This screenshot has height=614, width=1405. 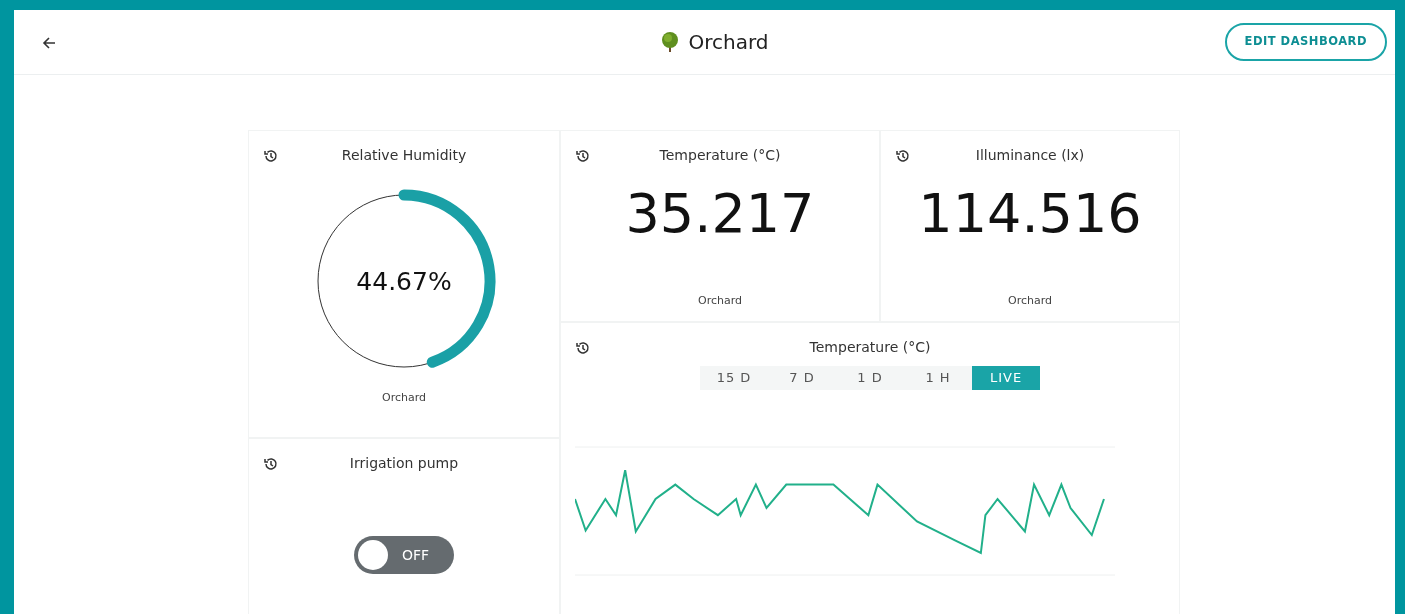 What do you see at coordinates (404, 463) in the screenshot?
I see `widget-title: Irrigation pump` at bounding box center [404, 463].